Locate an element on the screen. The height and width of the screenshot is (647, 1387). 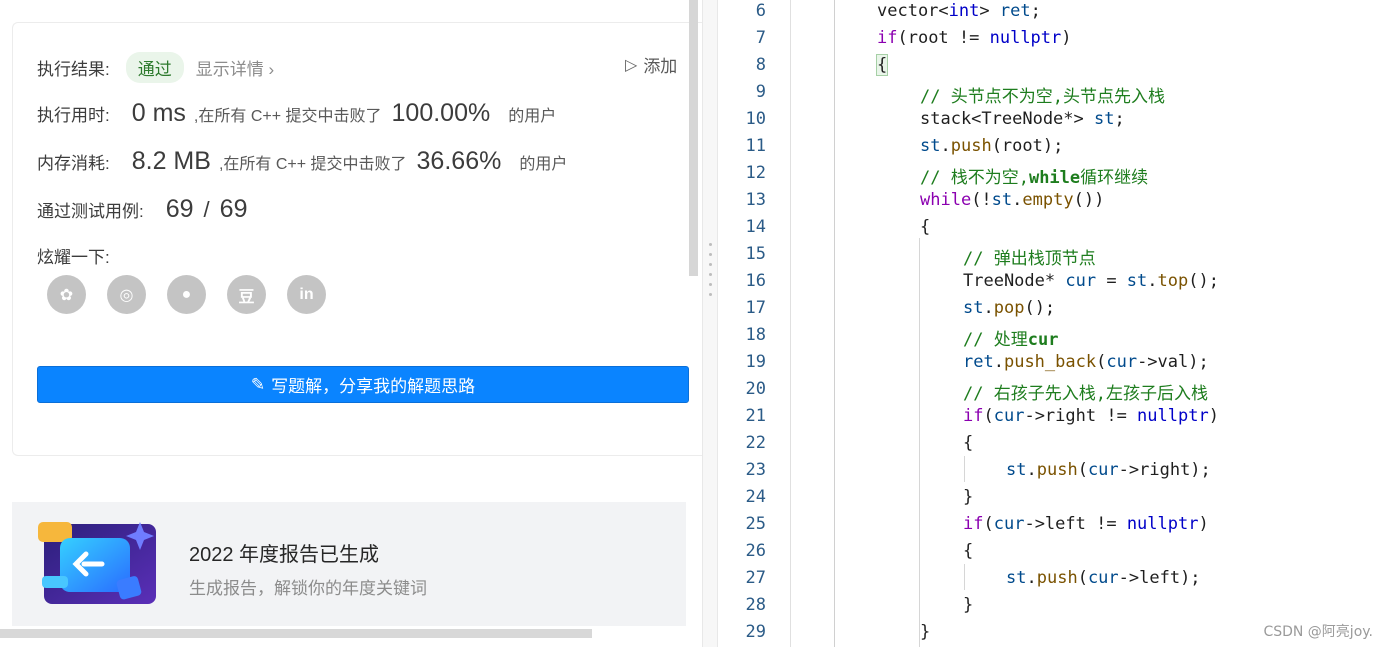
result-label: 执行结果: is located at coordinates (73, 69).